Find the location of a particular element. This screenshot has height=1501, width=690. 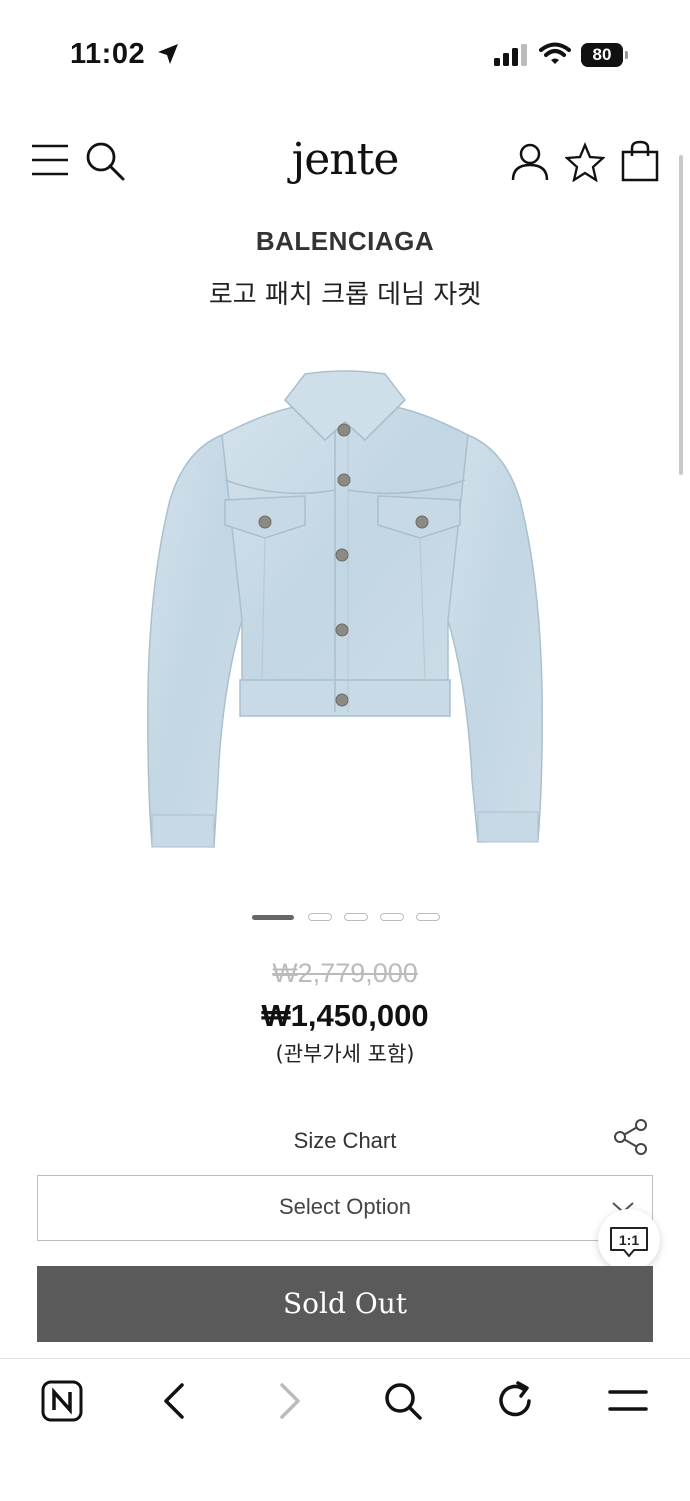

original-price: ₩2,779,000 is located at coordinates (345, 973).